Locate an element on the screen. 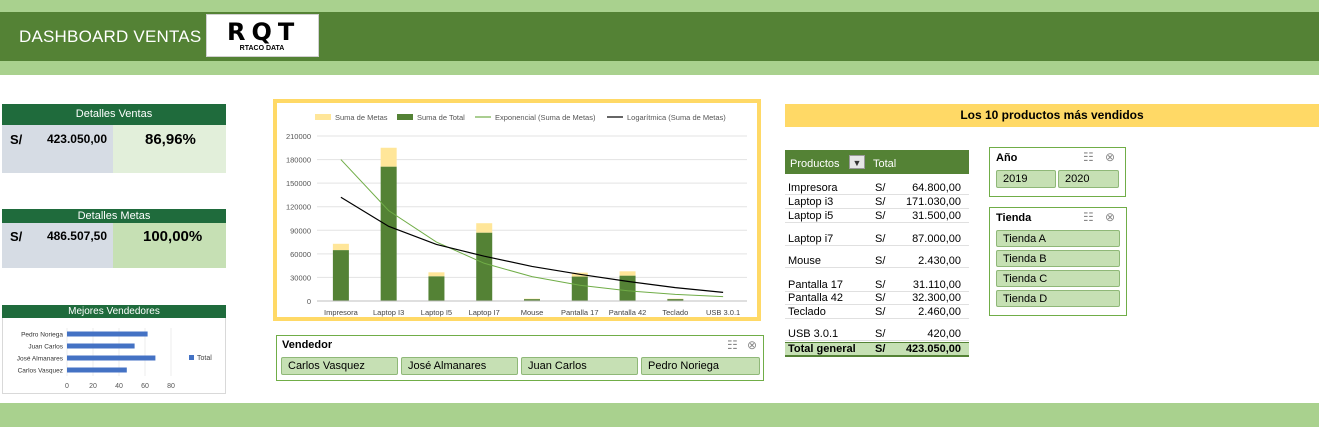  table-row: Teclado S/2.460,00 is located at coordinates (877, 312).